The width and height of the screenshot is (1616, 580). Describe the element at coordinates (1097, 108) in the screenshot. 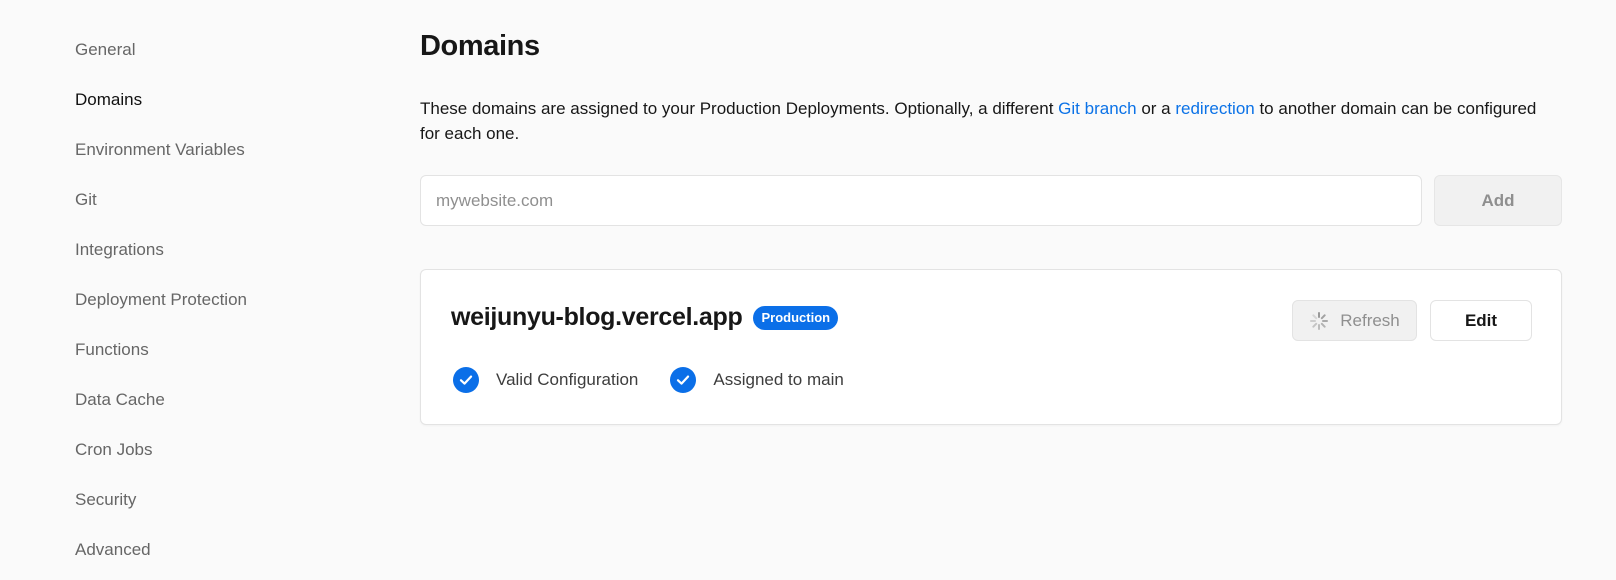

I see `git-branch-link: Git branch` at that location.